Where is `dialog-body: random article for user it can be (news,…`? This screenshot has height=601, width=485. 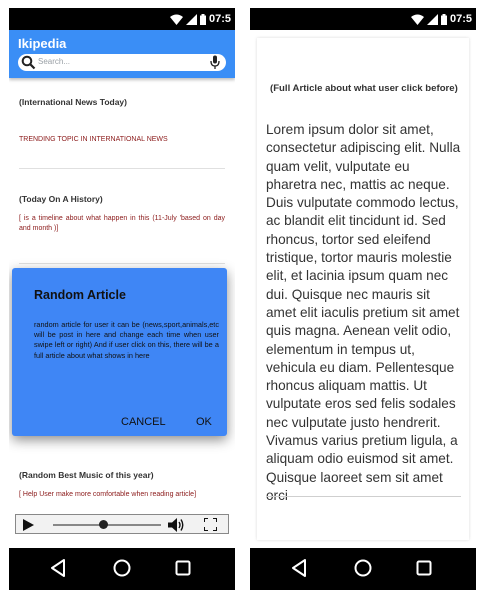 dialog-body: random article for user it can be (news,… is located at coordinates (126, 340).